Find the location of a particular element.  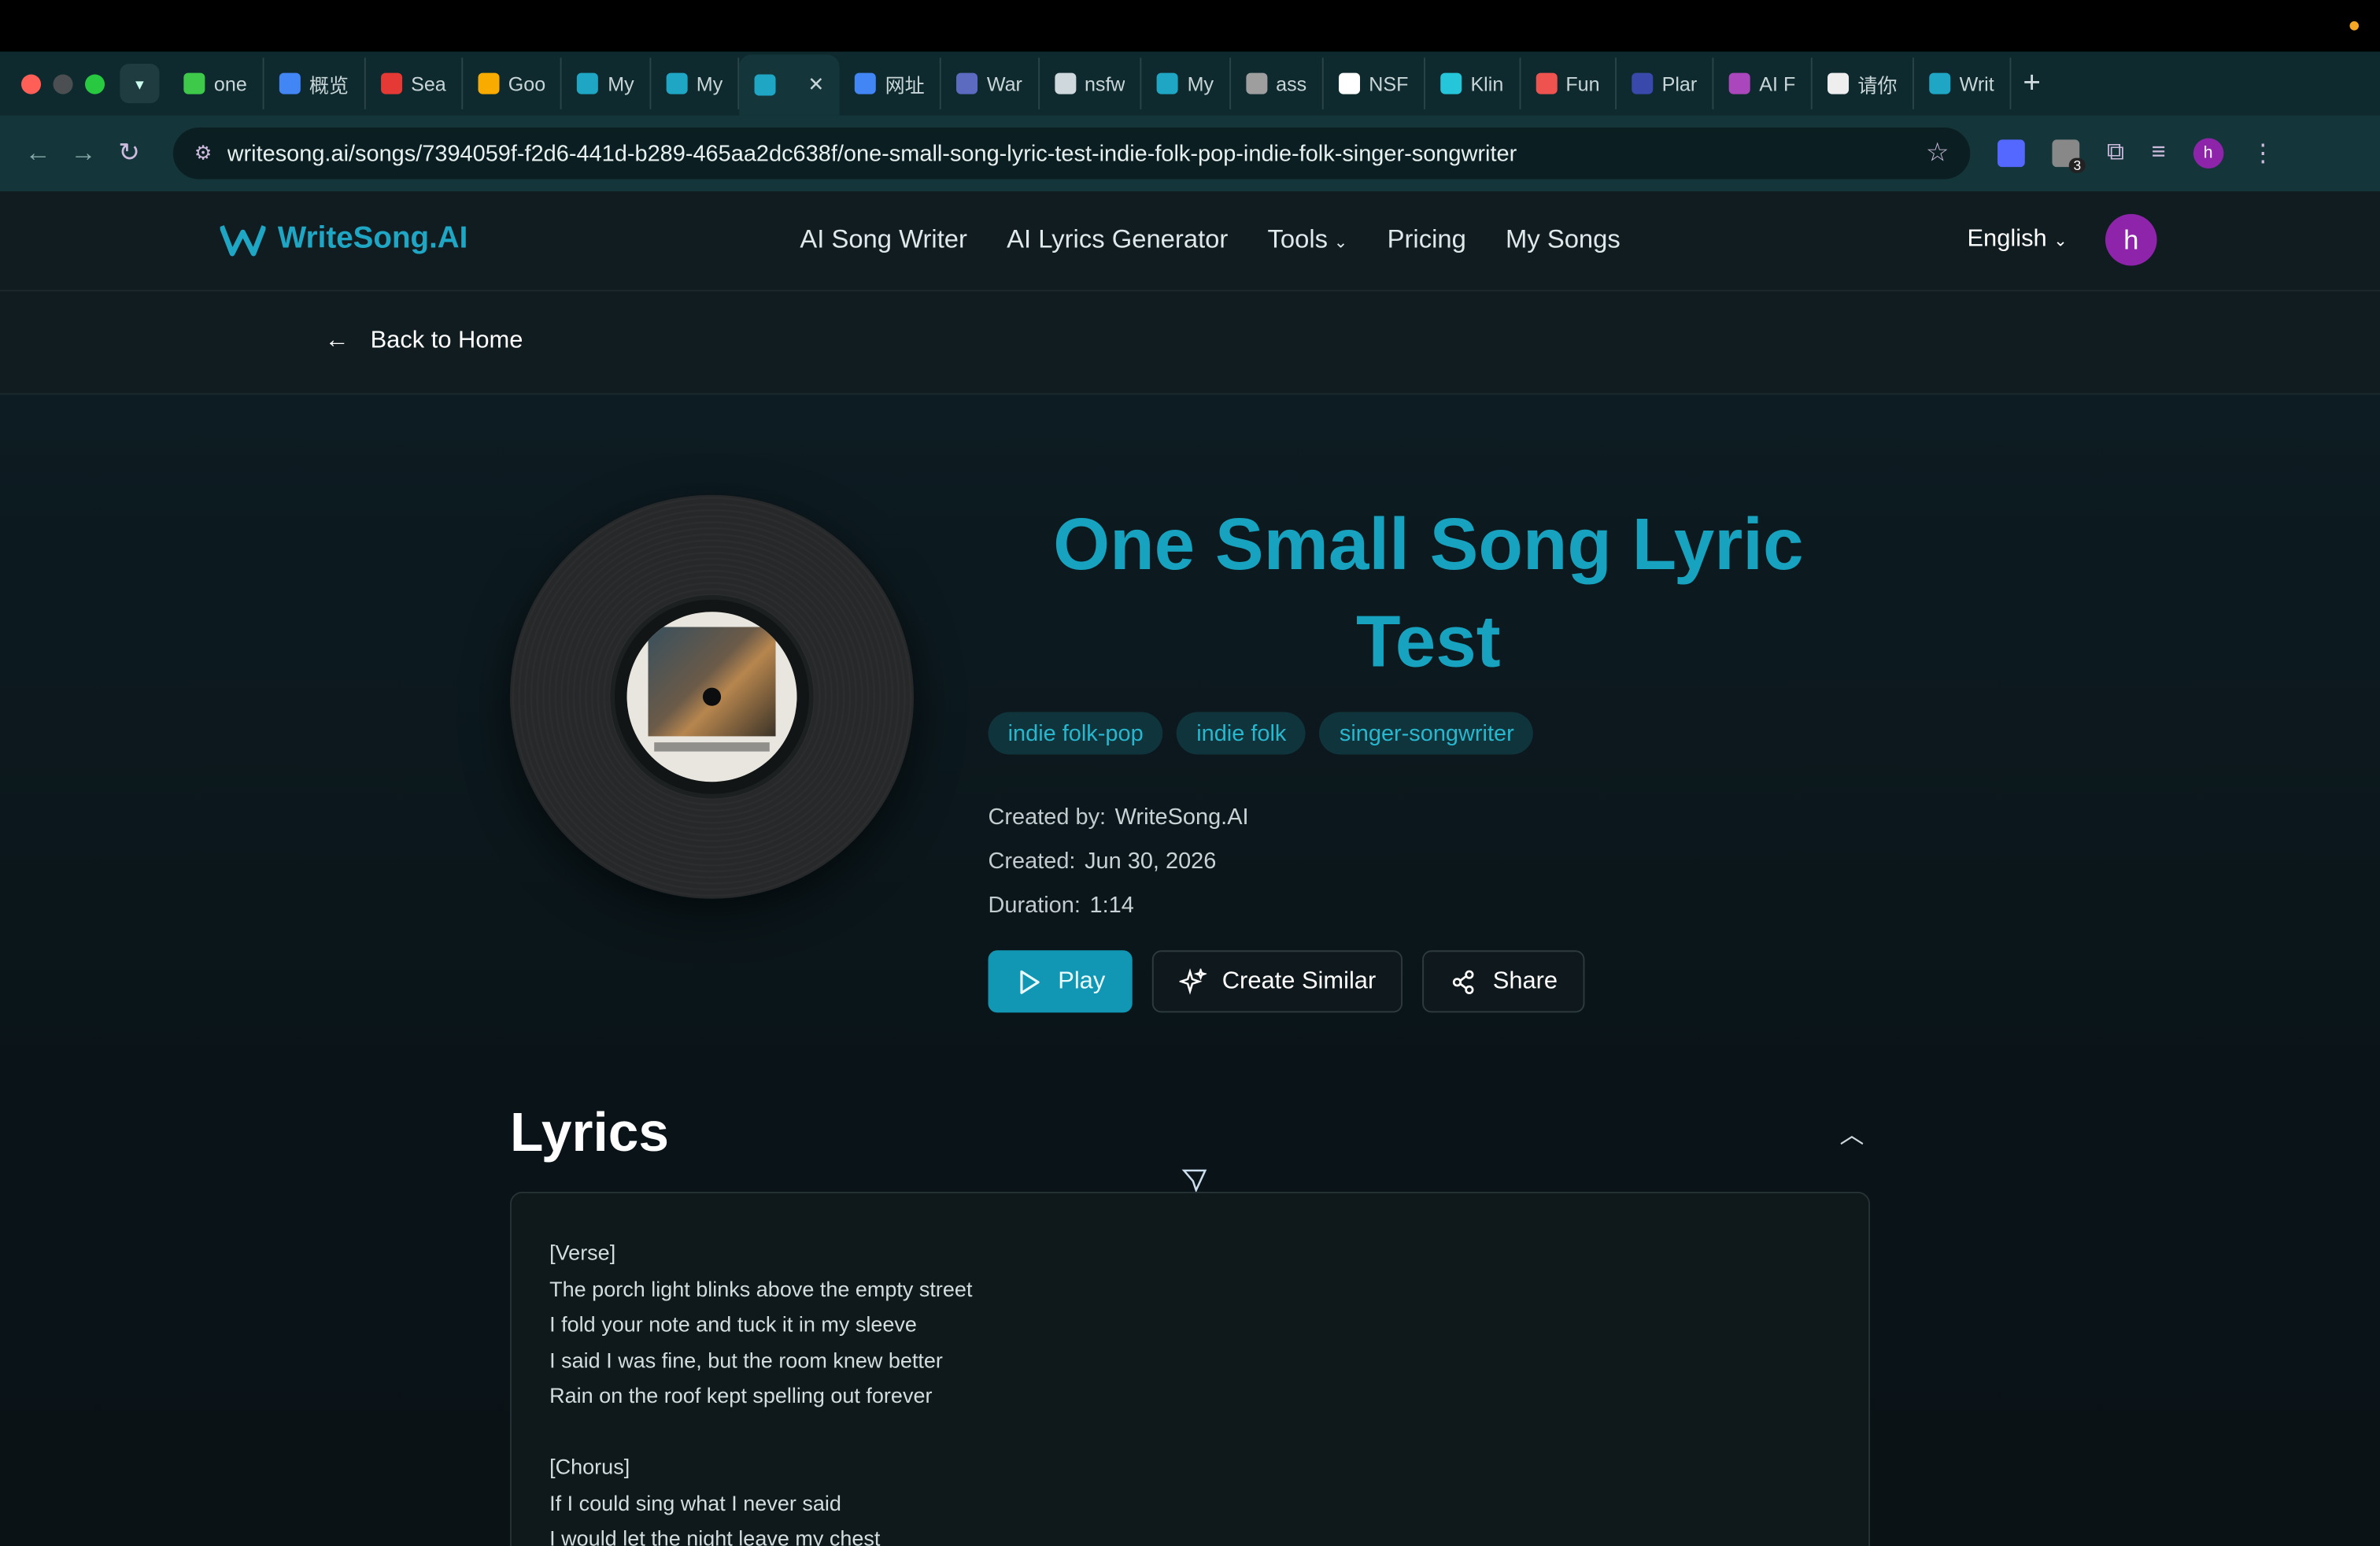

tab-label: Fun is located at coordinates (1582, 83).